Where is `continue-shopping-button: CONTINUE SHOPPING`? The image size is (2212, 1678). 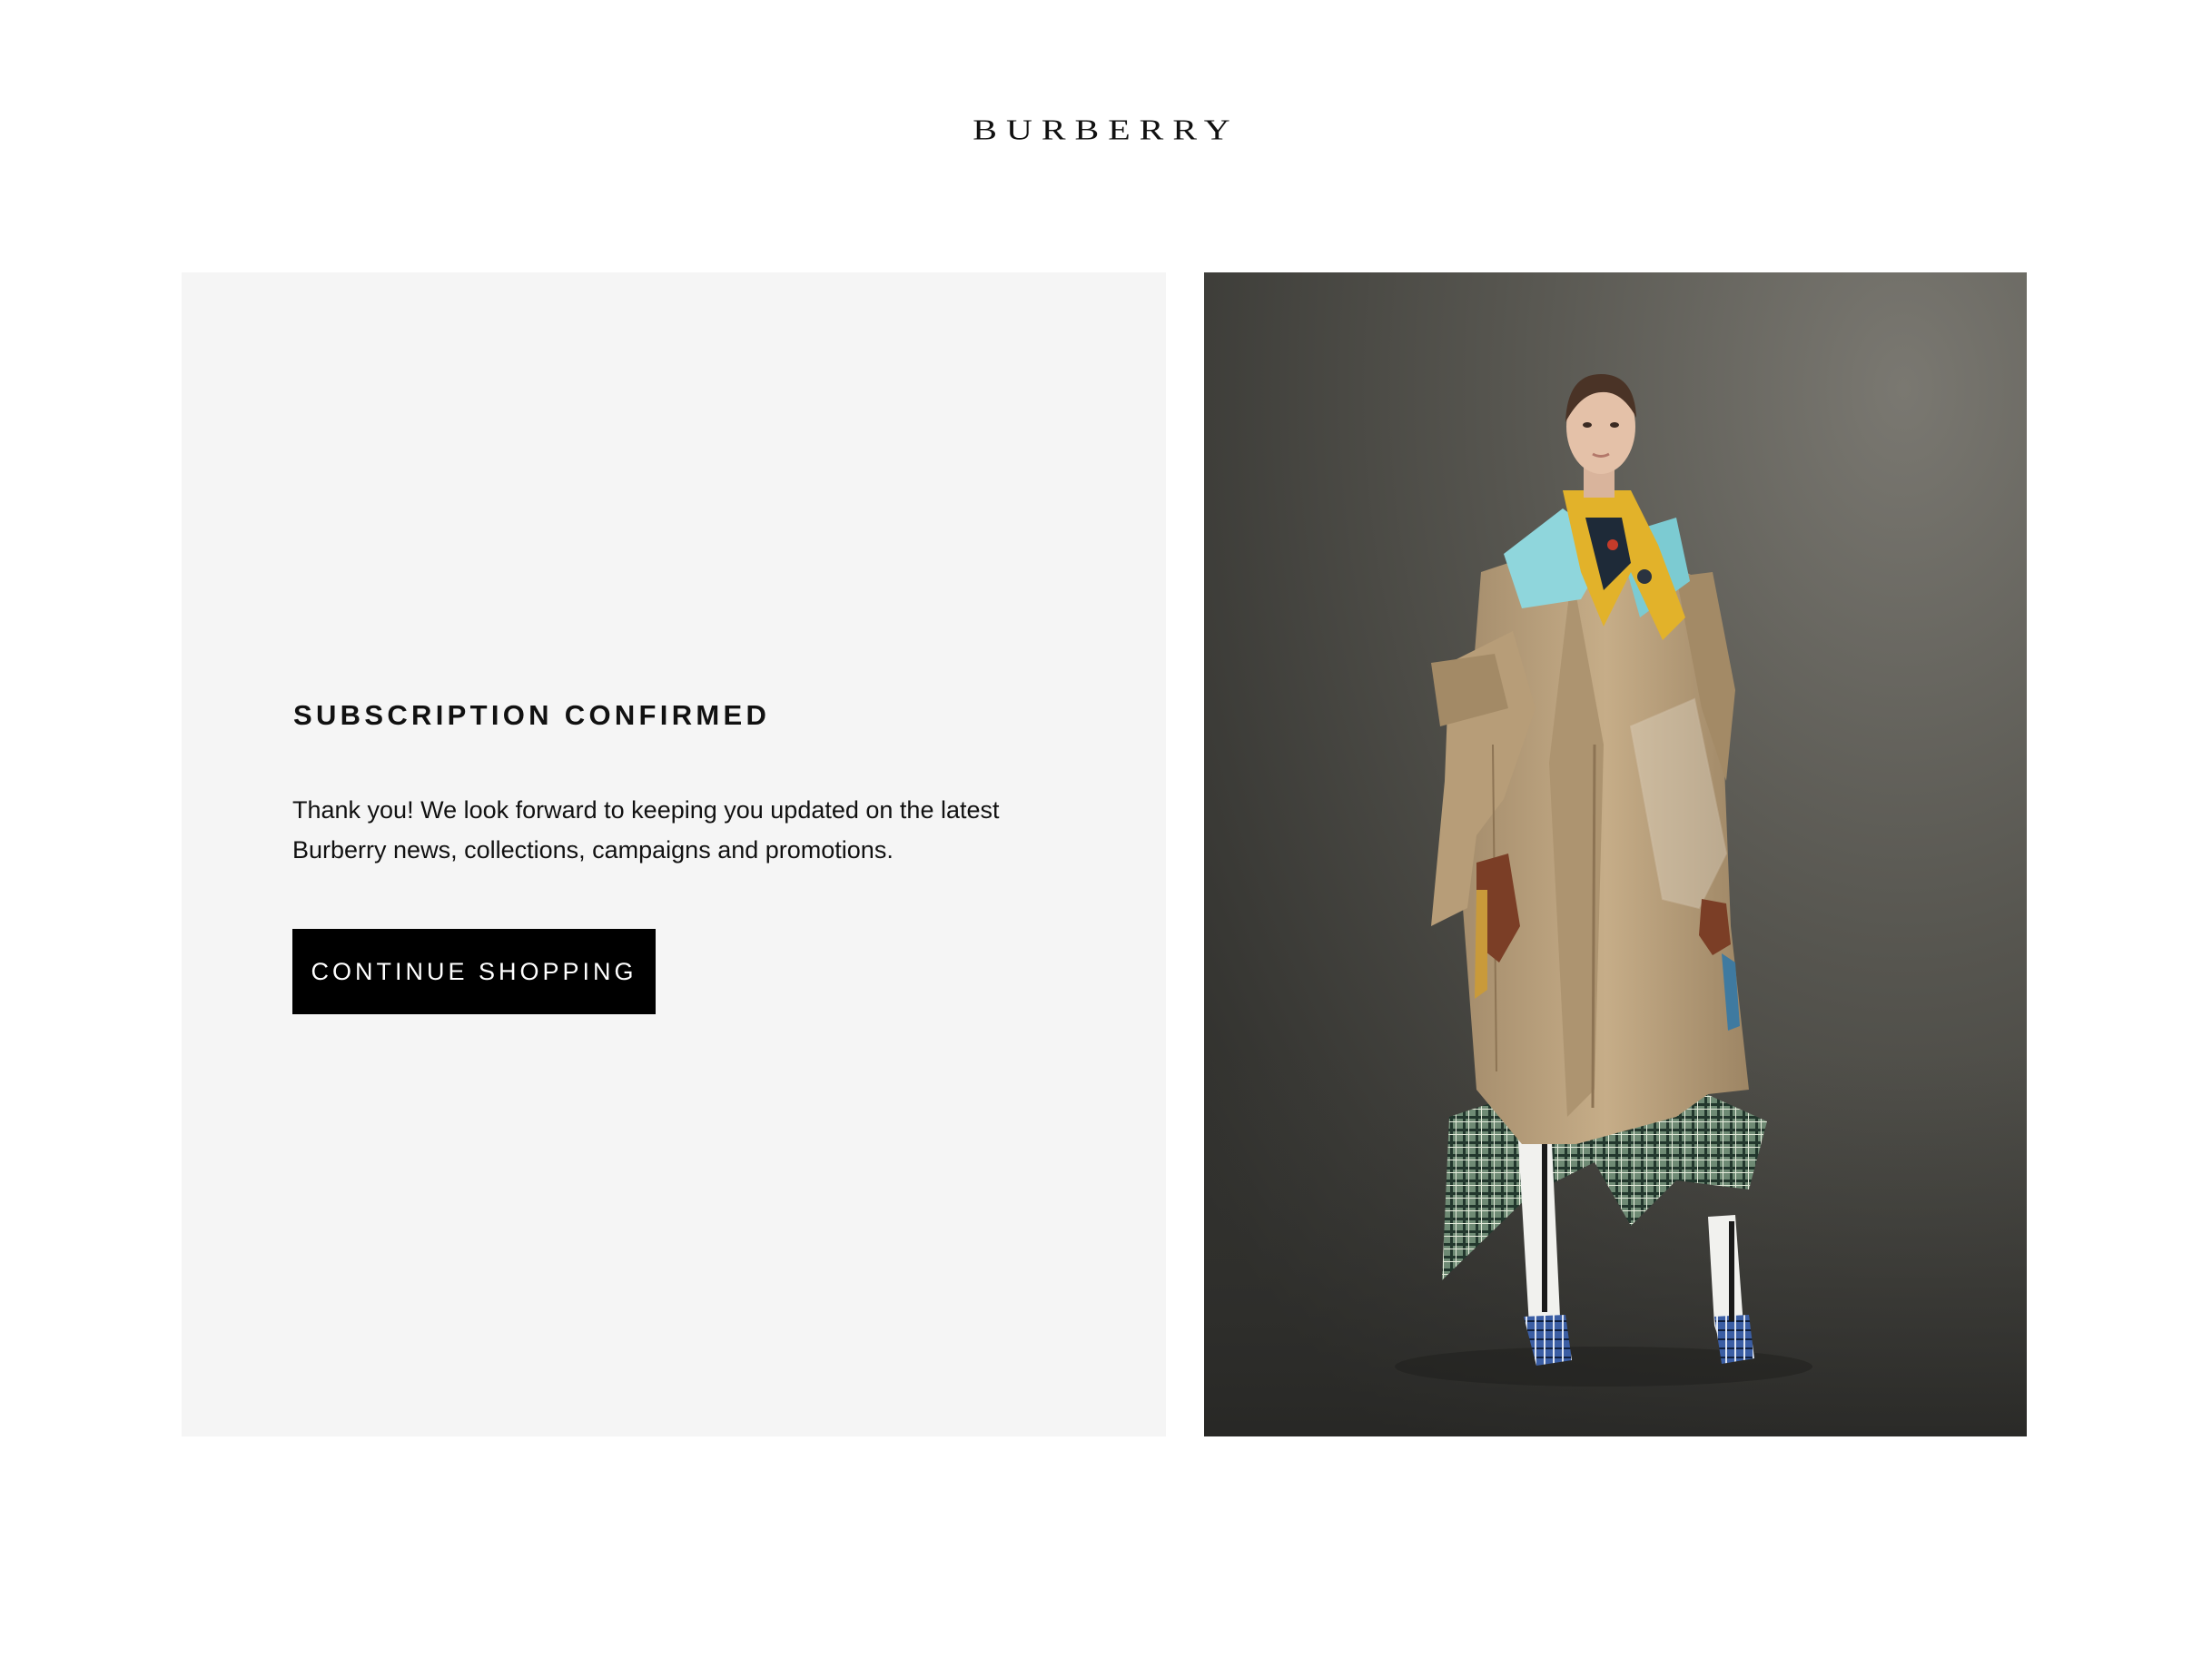 continue-shopping-button: CONTINUE SHOPPING is located at coordinates (474, 971).